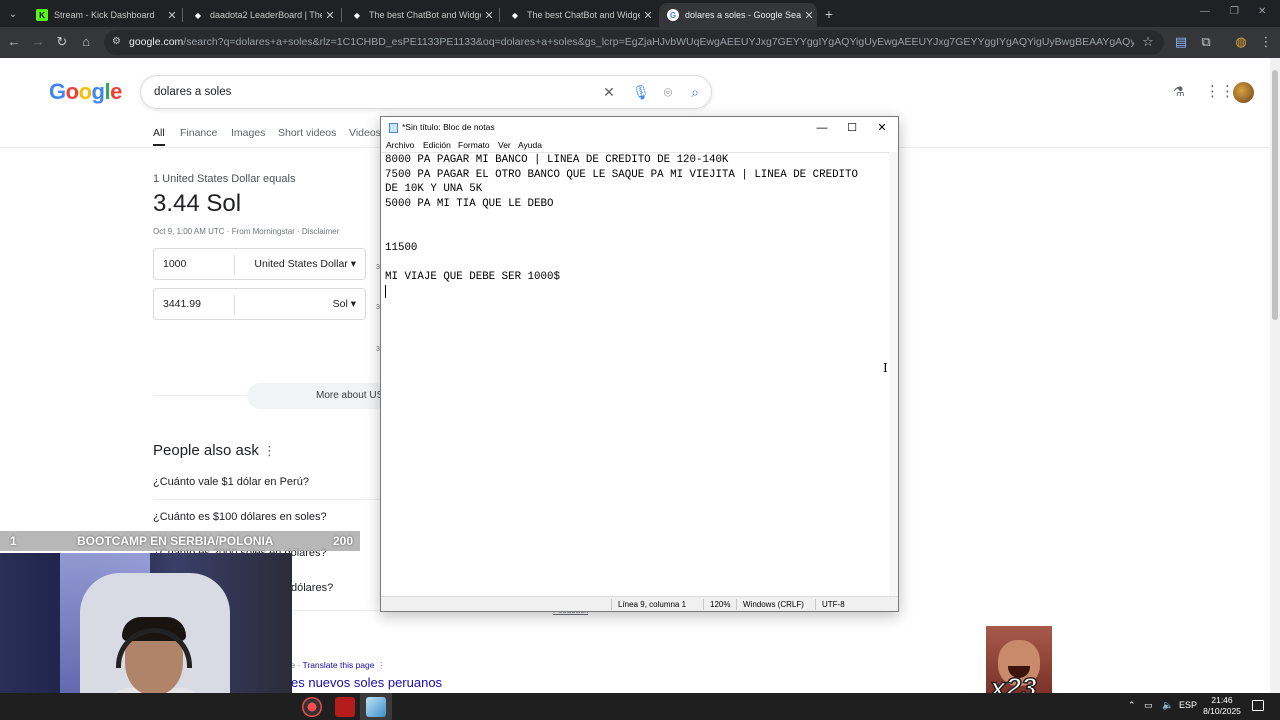  What do you see at coordinates (234, 265) in the screenshot?
I see `field-divider` at bounding box center [234, 265].